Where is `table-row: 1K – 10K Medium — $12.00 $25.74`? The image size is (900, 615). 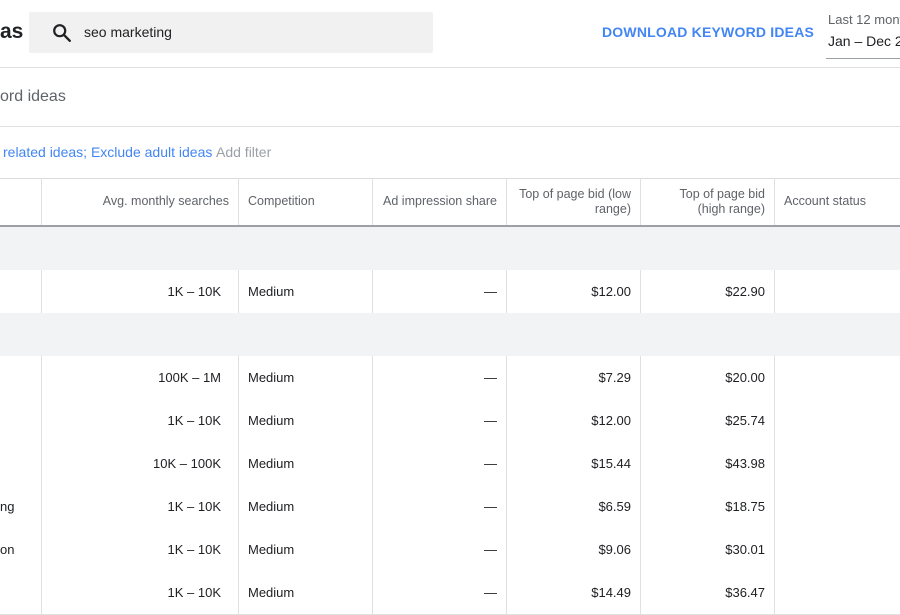 table-row: 1K – 10K Medium — $12.00 $25.74 is located at coordinates (450, 421).